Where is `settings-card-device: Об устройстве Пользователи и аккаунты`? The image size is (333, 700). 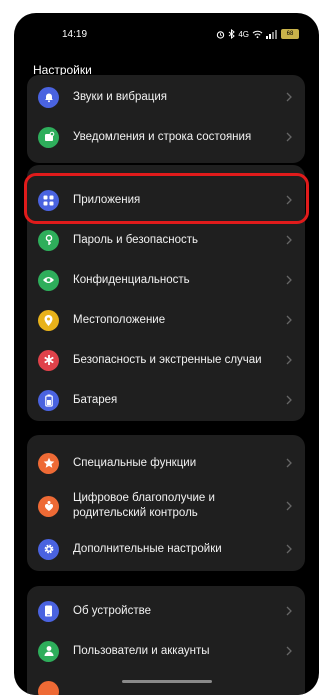
settings-card-device: Об устройстве Пользователи и аккаунты is located at coordinates (166, 640).